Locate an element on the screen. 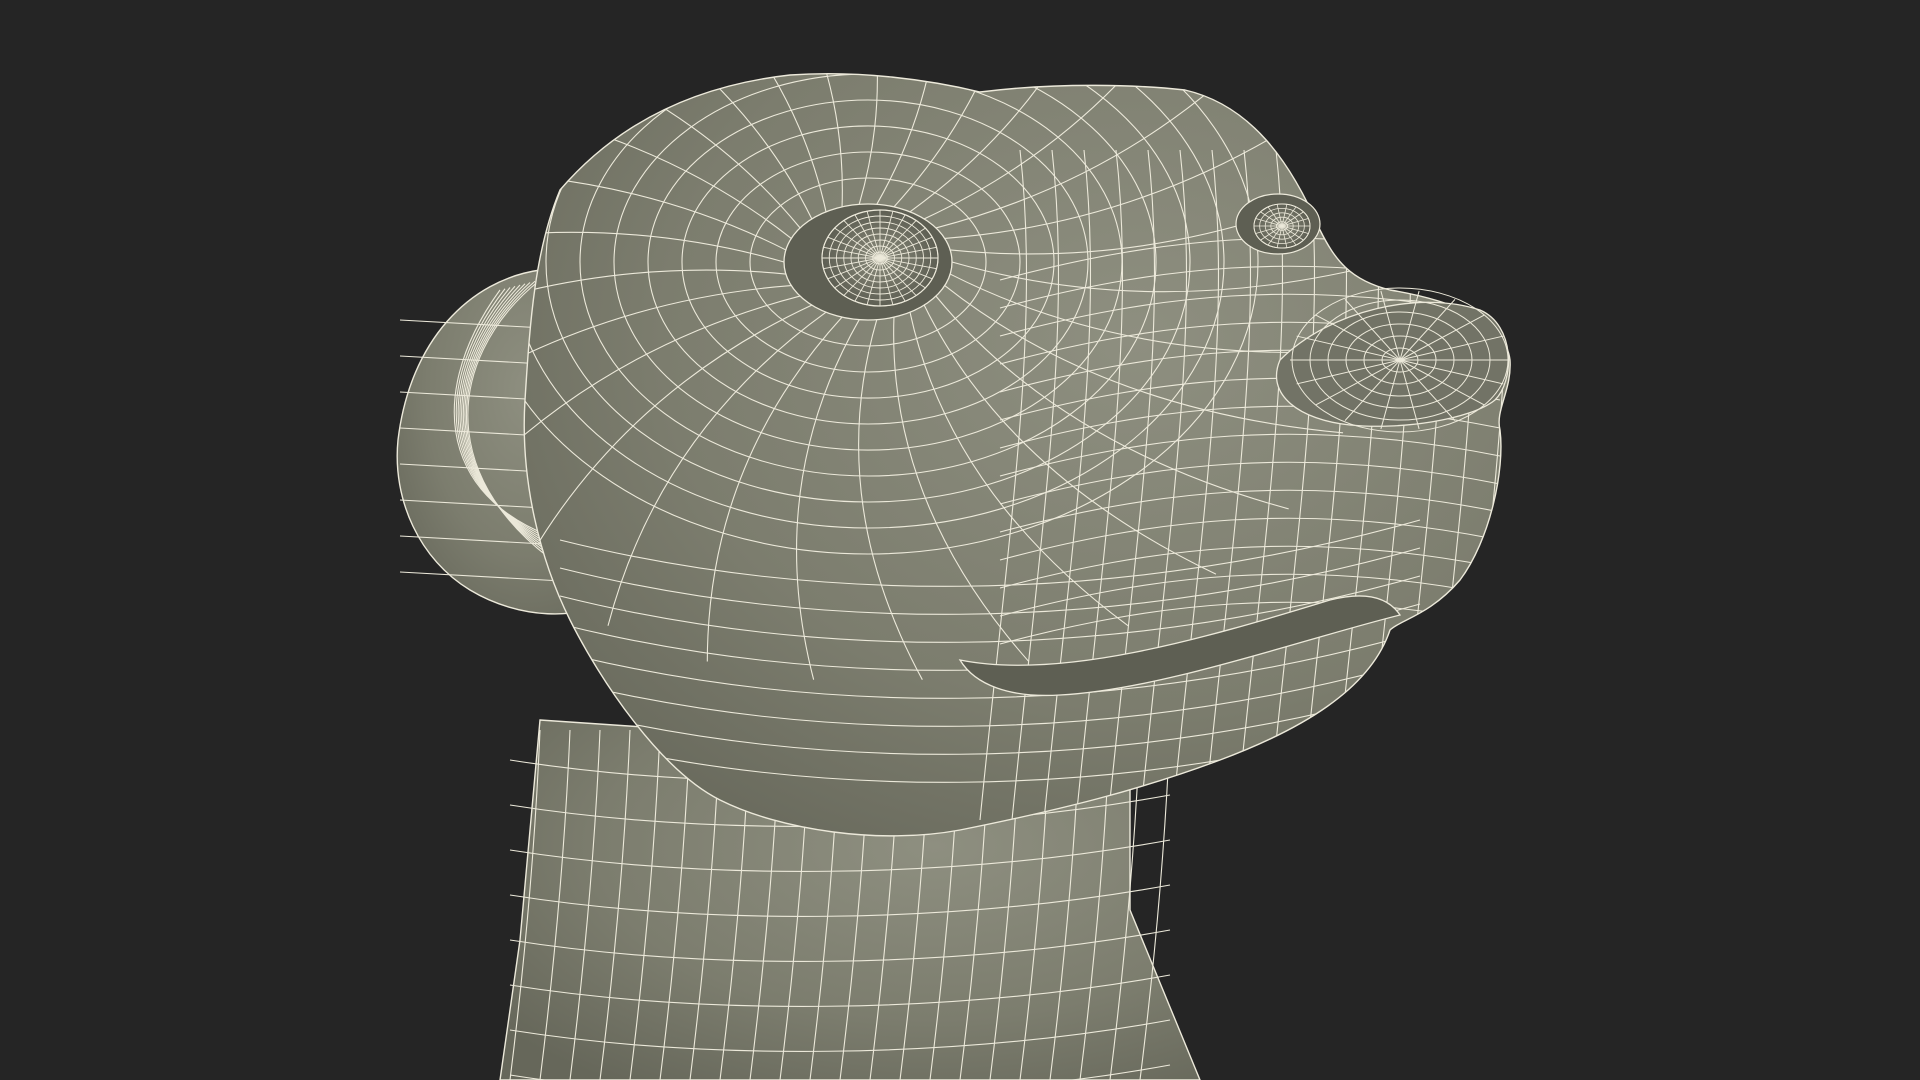  eye-near is located at coordinates (868, 262).